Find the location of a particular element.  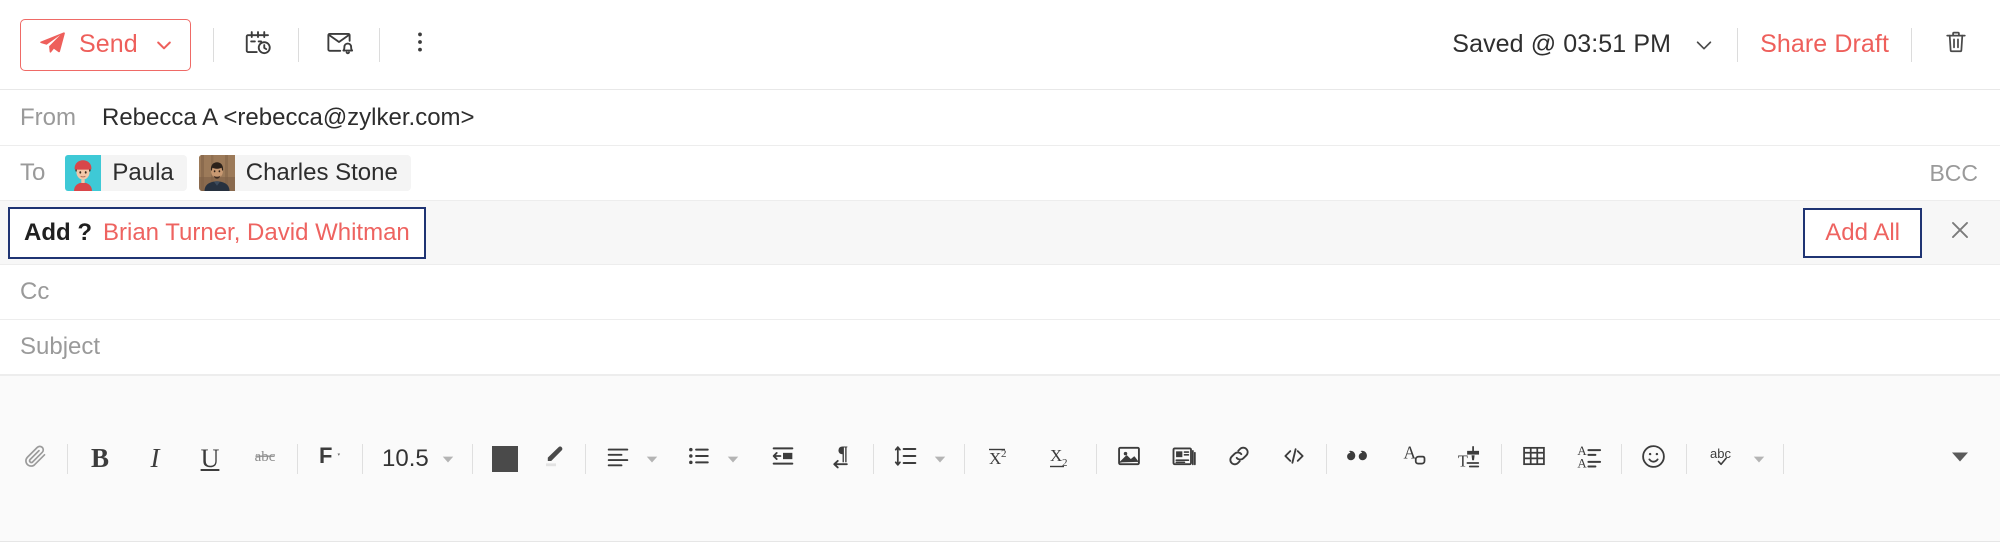

to-label: To is located at coordinates (33, 172).